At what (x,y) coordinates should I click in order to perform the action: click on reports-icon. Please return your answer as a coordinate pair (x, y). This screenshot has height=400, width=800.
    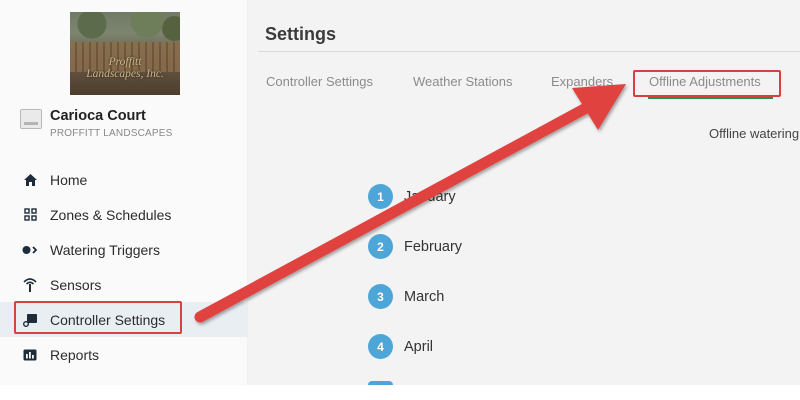
    Looking at the image, I should click on (30, 355).